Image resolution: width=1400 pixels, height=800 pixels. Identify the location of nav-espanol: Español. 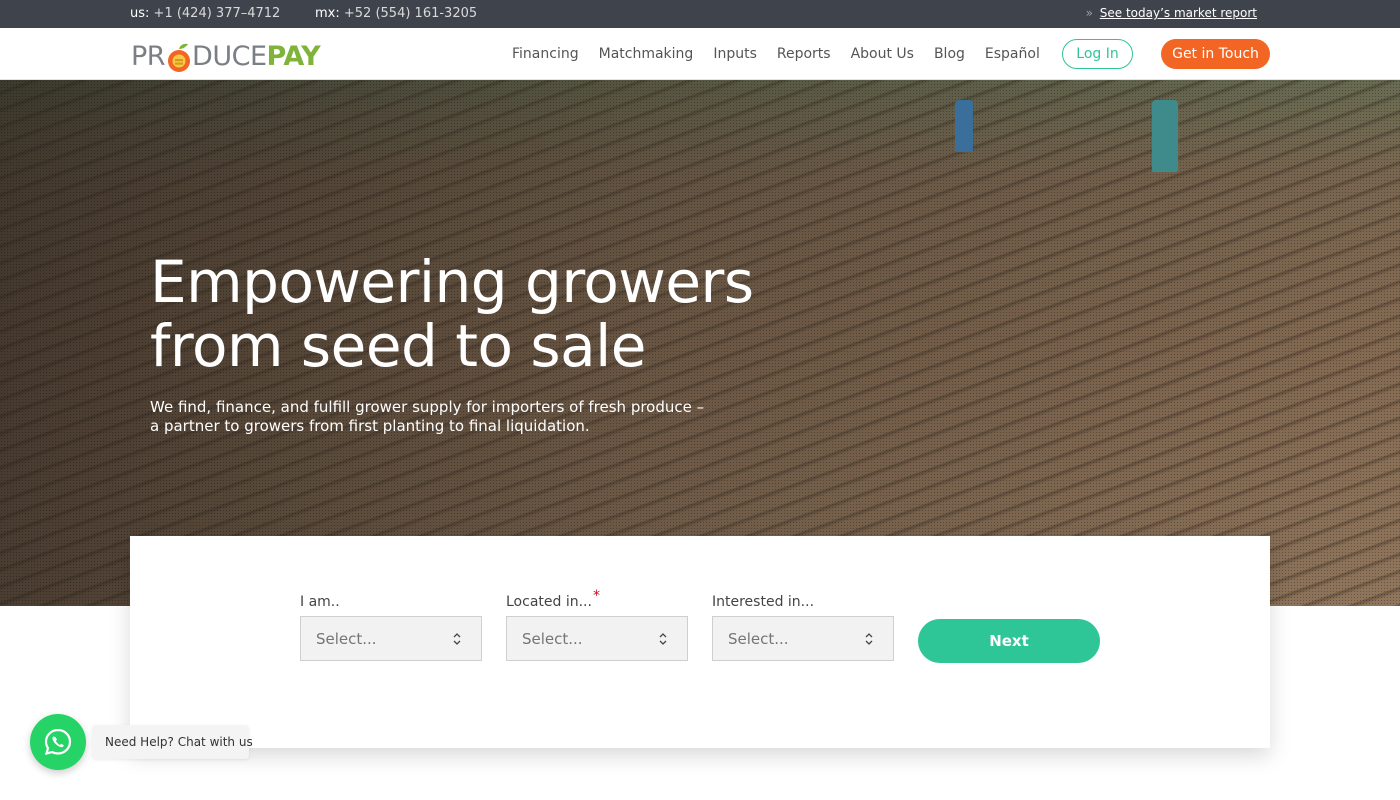
(1012, 54).